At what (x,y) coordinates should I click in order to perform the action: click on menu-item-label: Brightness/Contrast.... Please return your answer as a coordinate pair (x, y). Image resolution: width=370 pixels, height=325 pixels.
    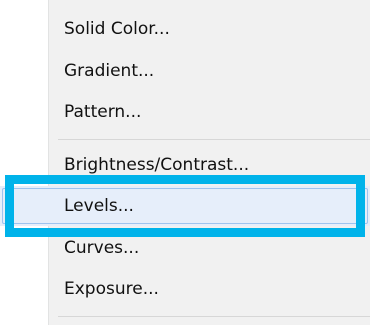
    Looking at the image, I should click on (157, 165).